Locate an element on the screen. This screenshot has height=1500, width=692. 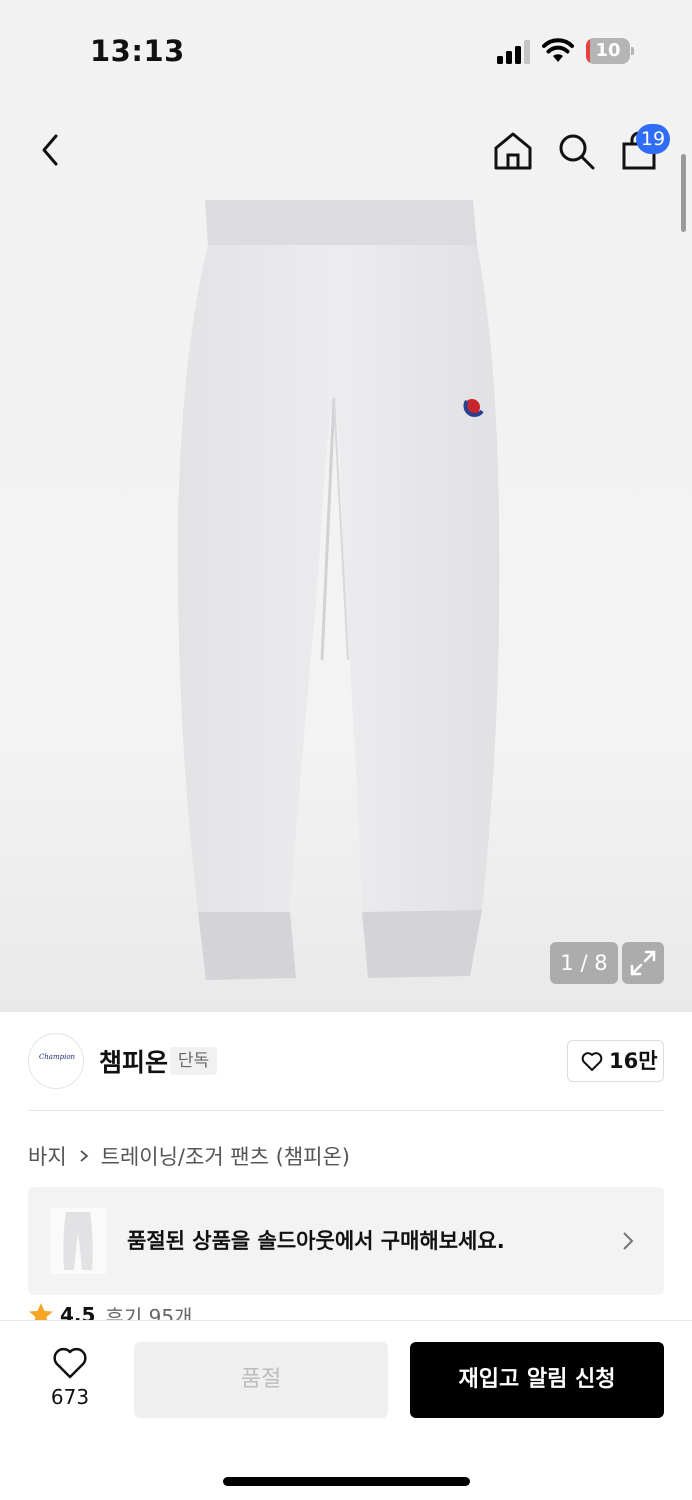
brand-name: 챔피온 is located at coordinates (133, 1061).